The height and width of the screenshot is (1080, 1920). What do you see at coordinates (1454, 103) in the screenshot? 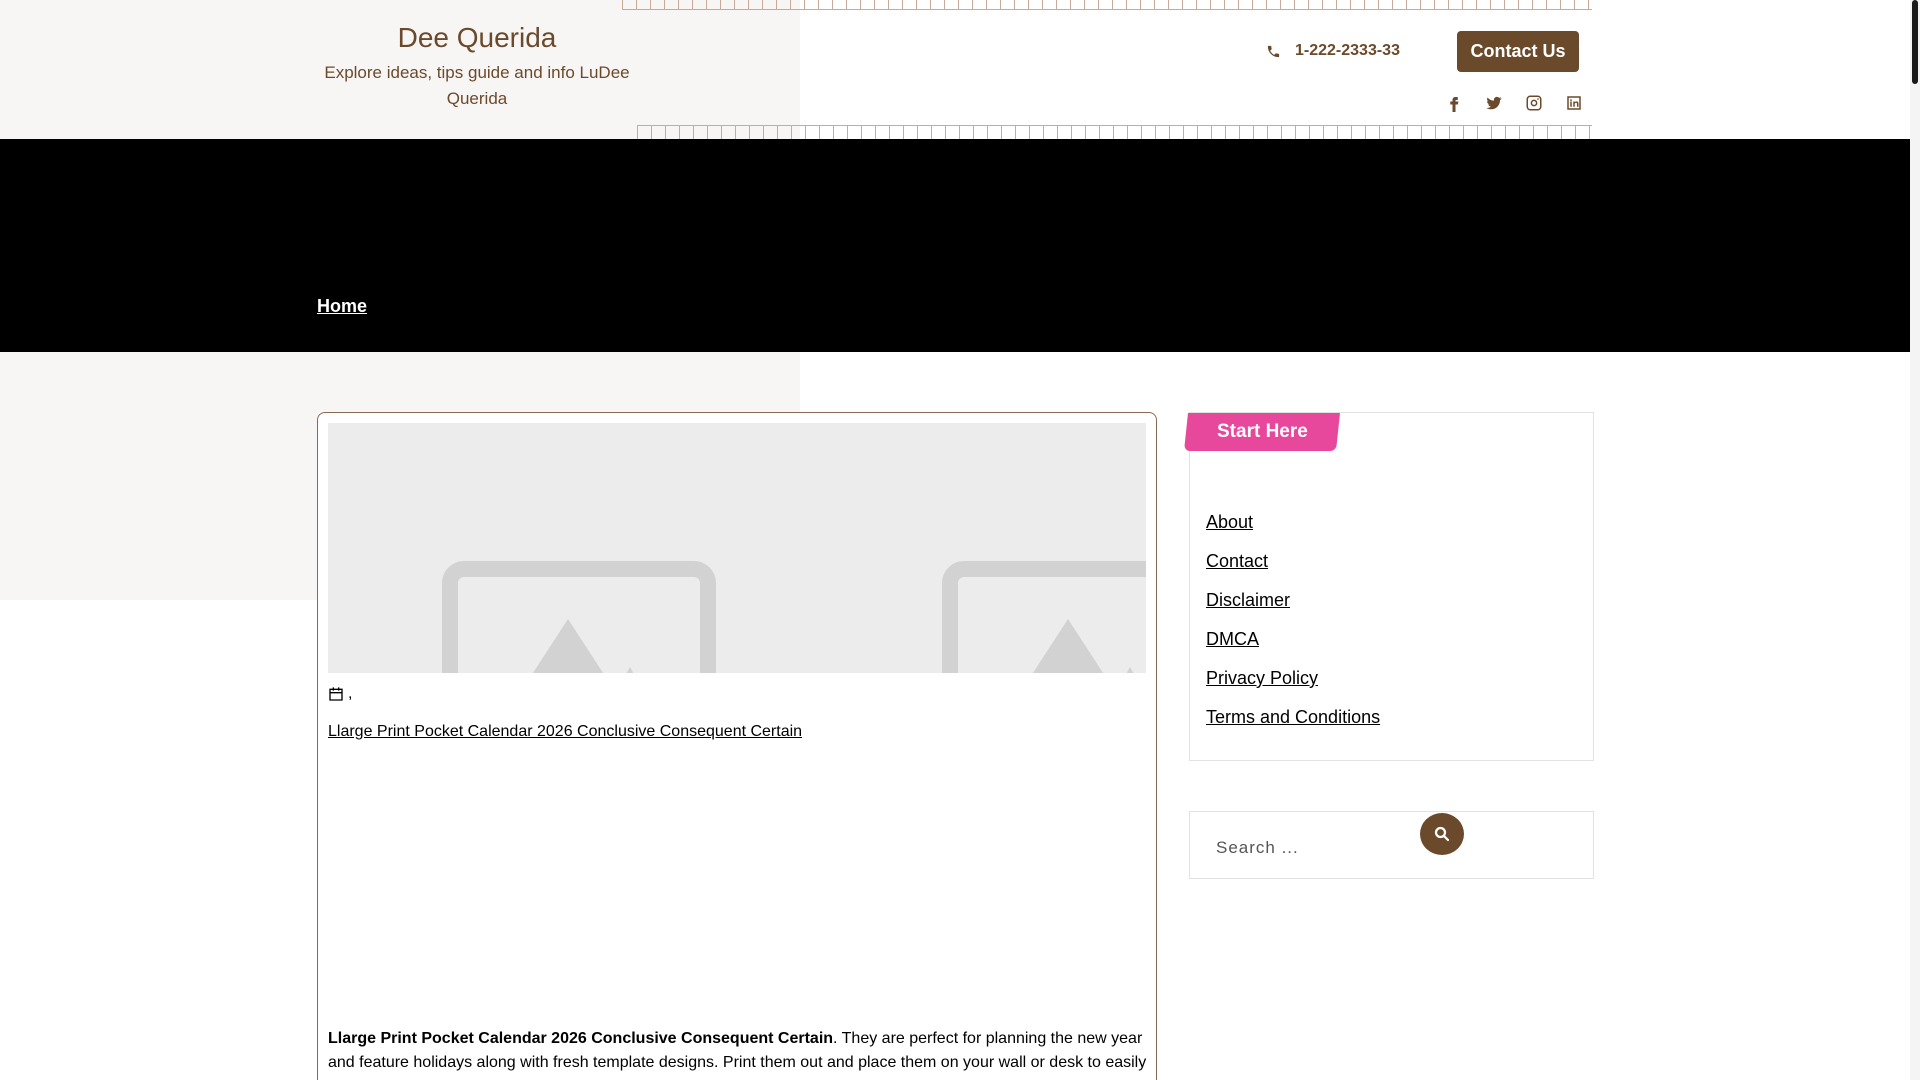
I see `facebook-icon` at bounding box center [1454, 103].